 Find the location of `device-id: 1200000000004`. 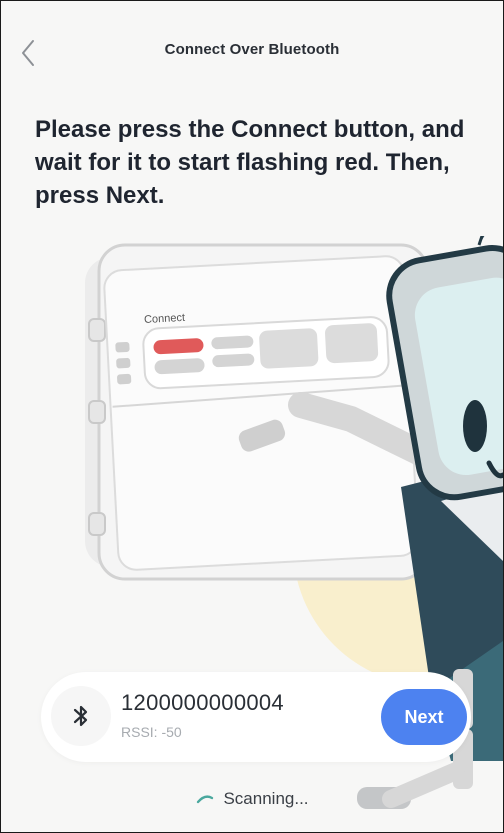

device-id: 1200000000004 is located at coordinates (202, 702).